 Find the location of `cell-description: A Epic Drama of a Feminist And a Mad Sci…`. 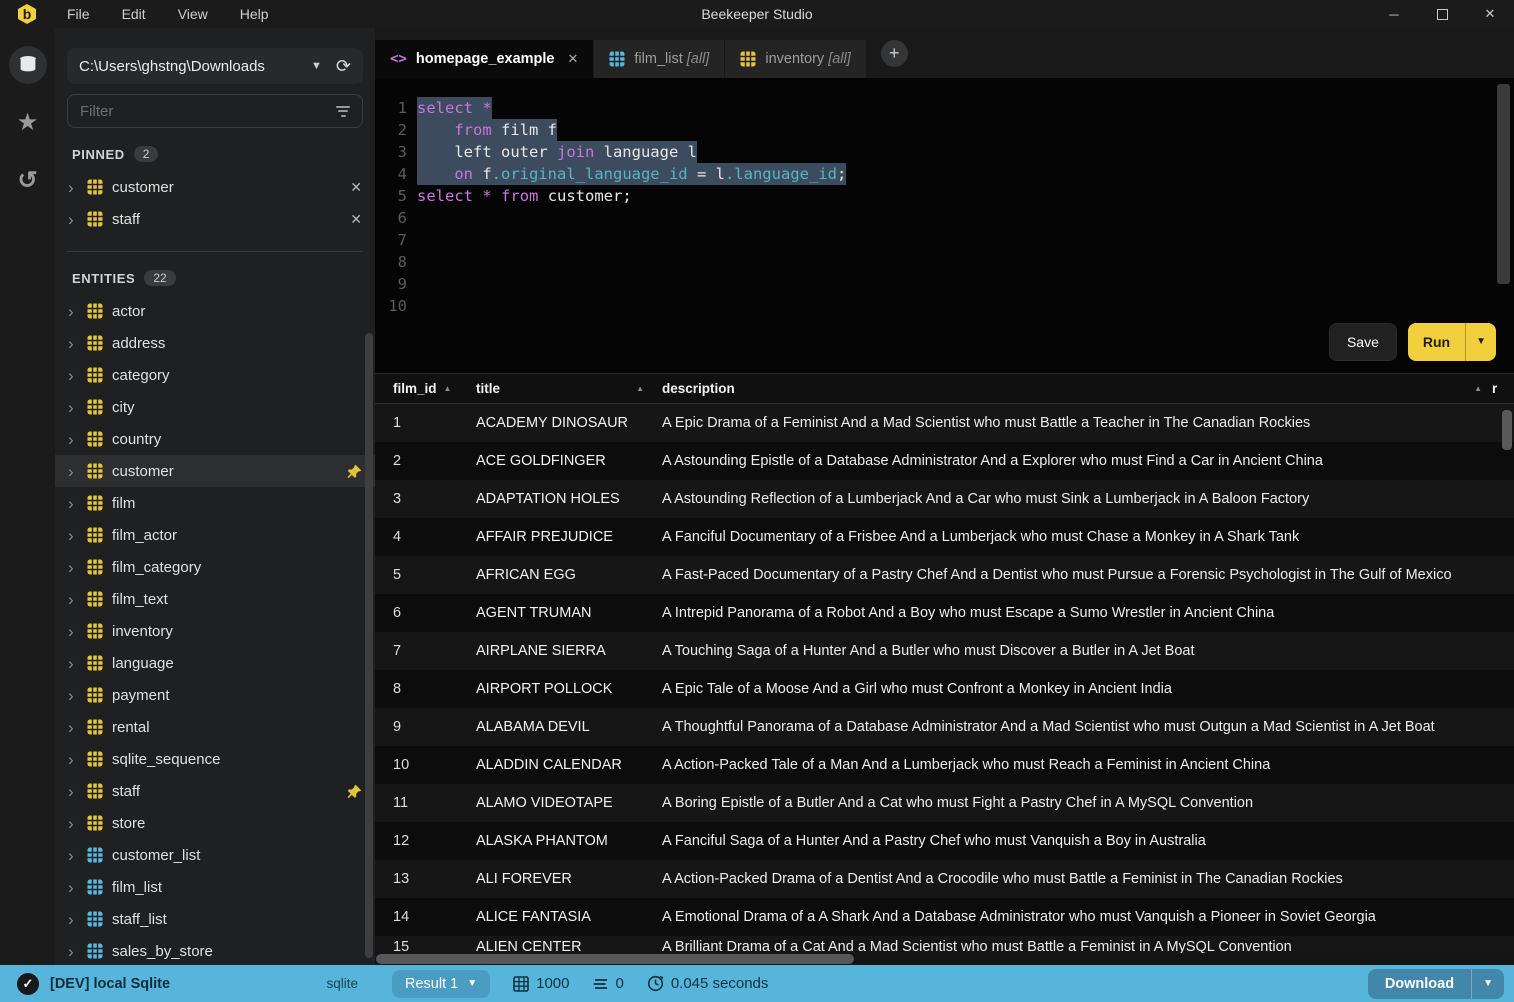

cell-description: A Epic Drama of a Feminist And a Mad Sci… is located at coordinates (1077, 423).